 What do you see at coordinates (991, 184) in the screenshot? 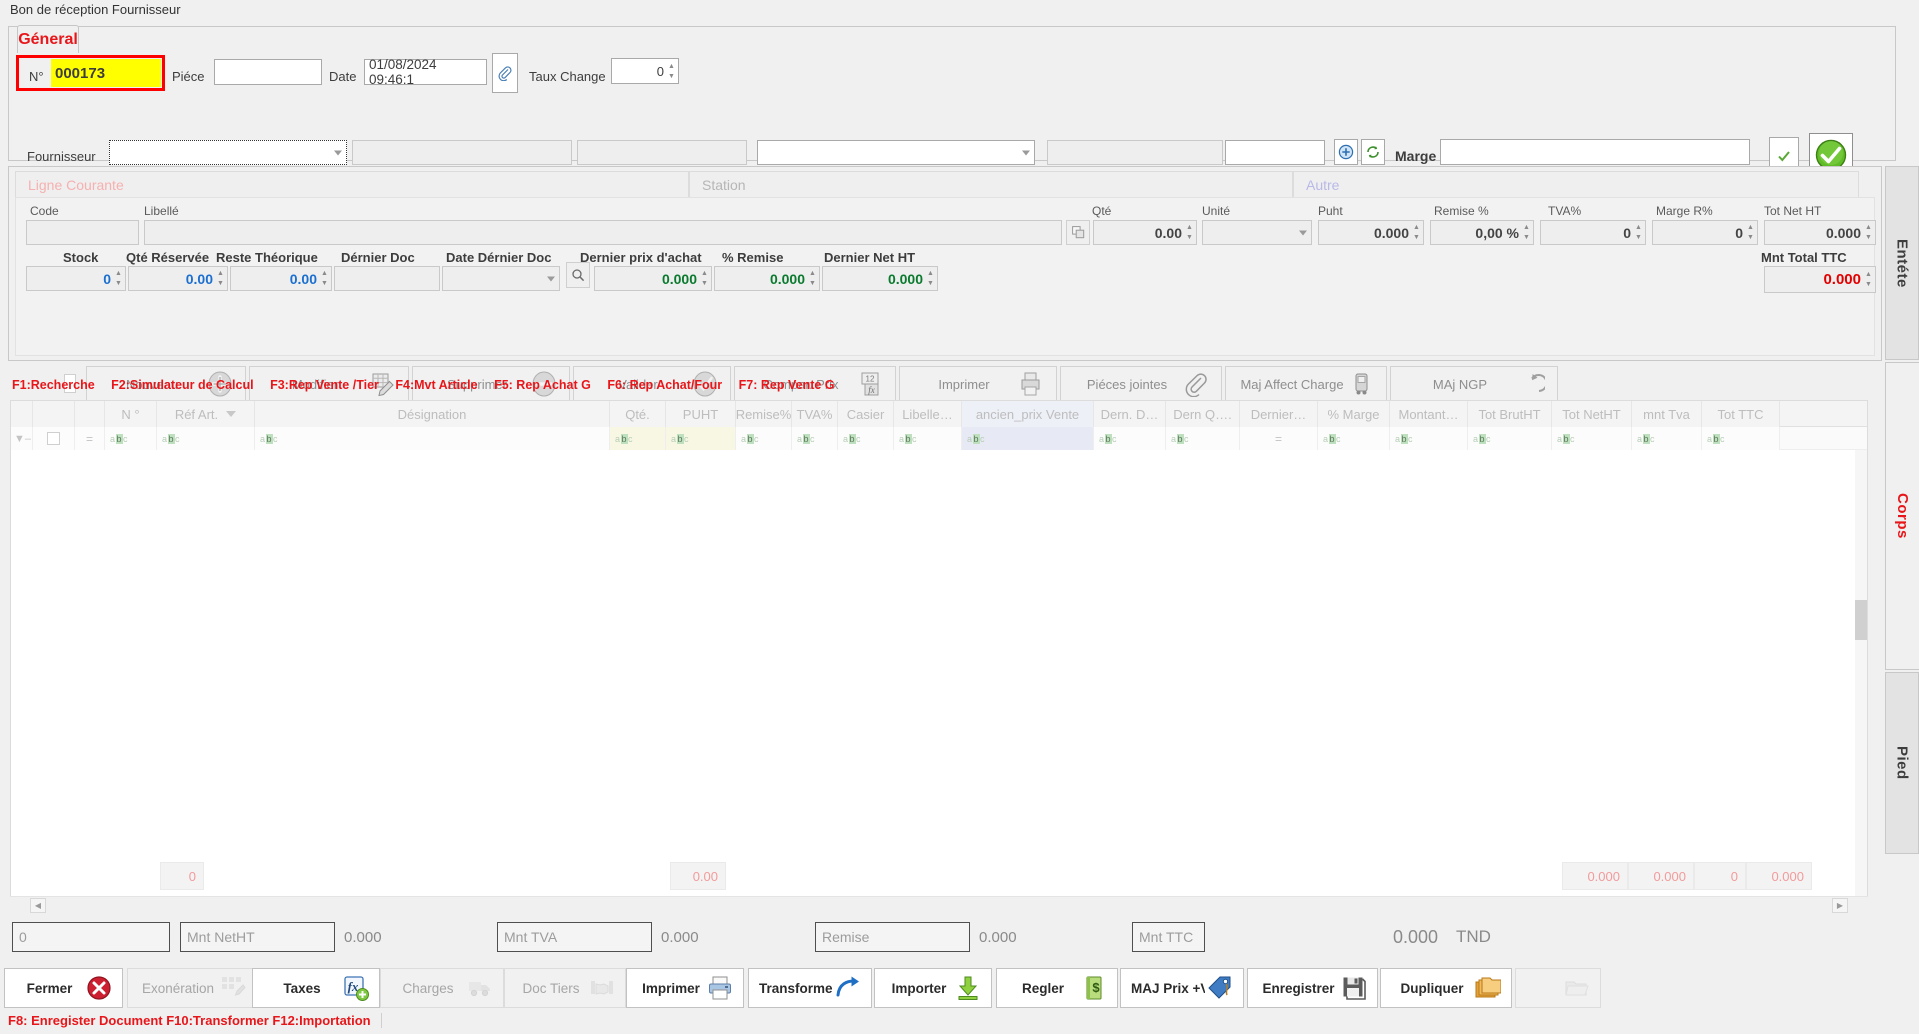
I see `tab-station: Station` at bounding box center [991, 184].